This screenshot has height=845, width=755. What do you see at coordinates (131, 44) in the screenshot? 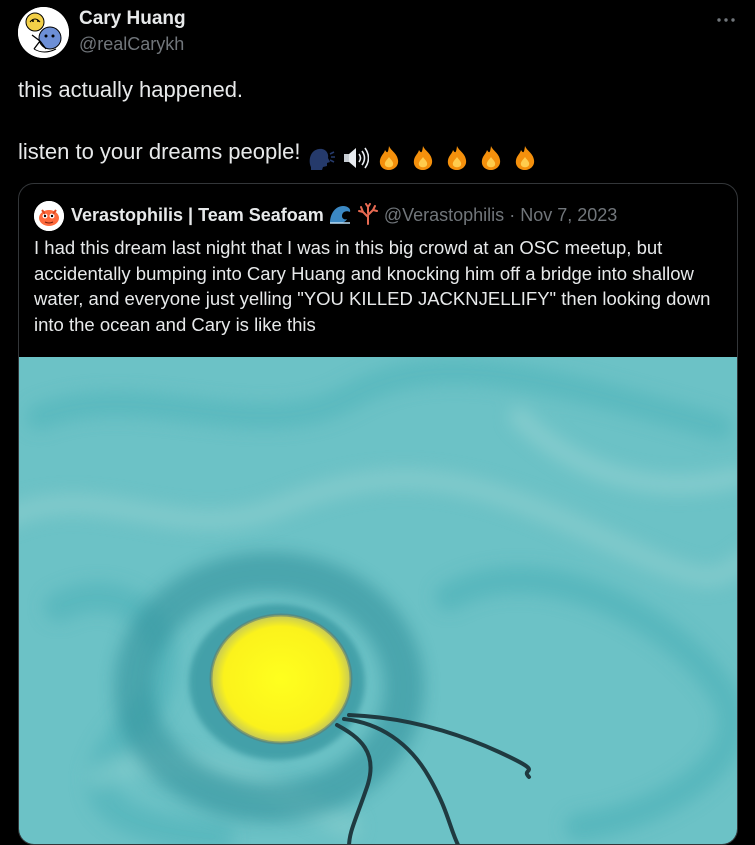
I see `author-handle: @realCarykh` at bounding box center [131, 44].